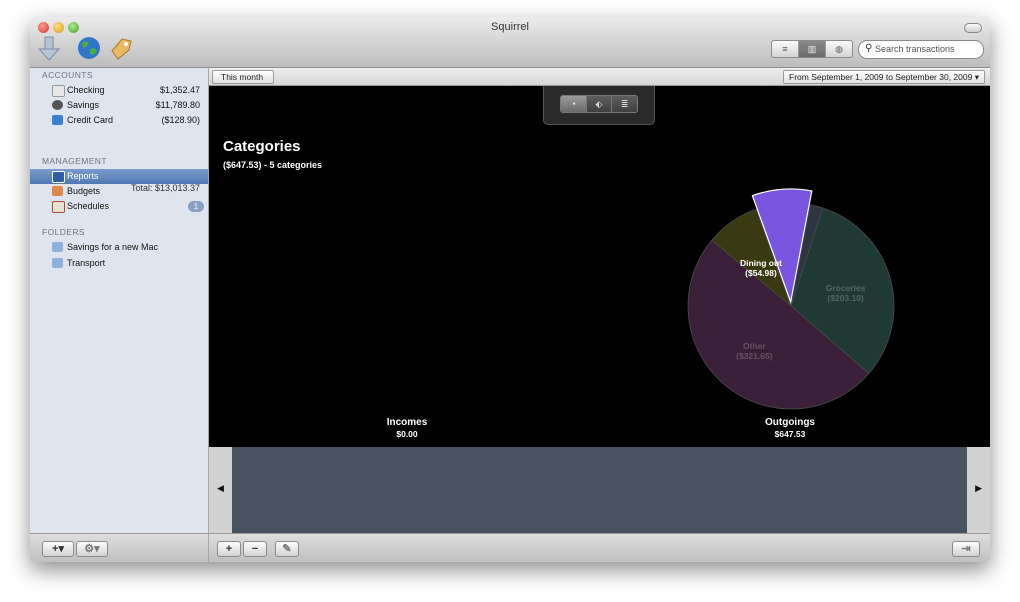  I want to click on safe-icon, so click(57, 105).